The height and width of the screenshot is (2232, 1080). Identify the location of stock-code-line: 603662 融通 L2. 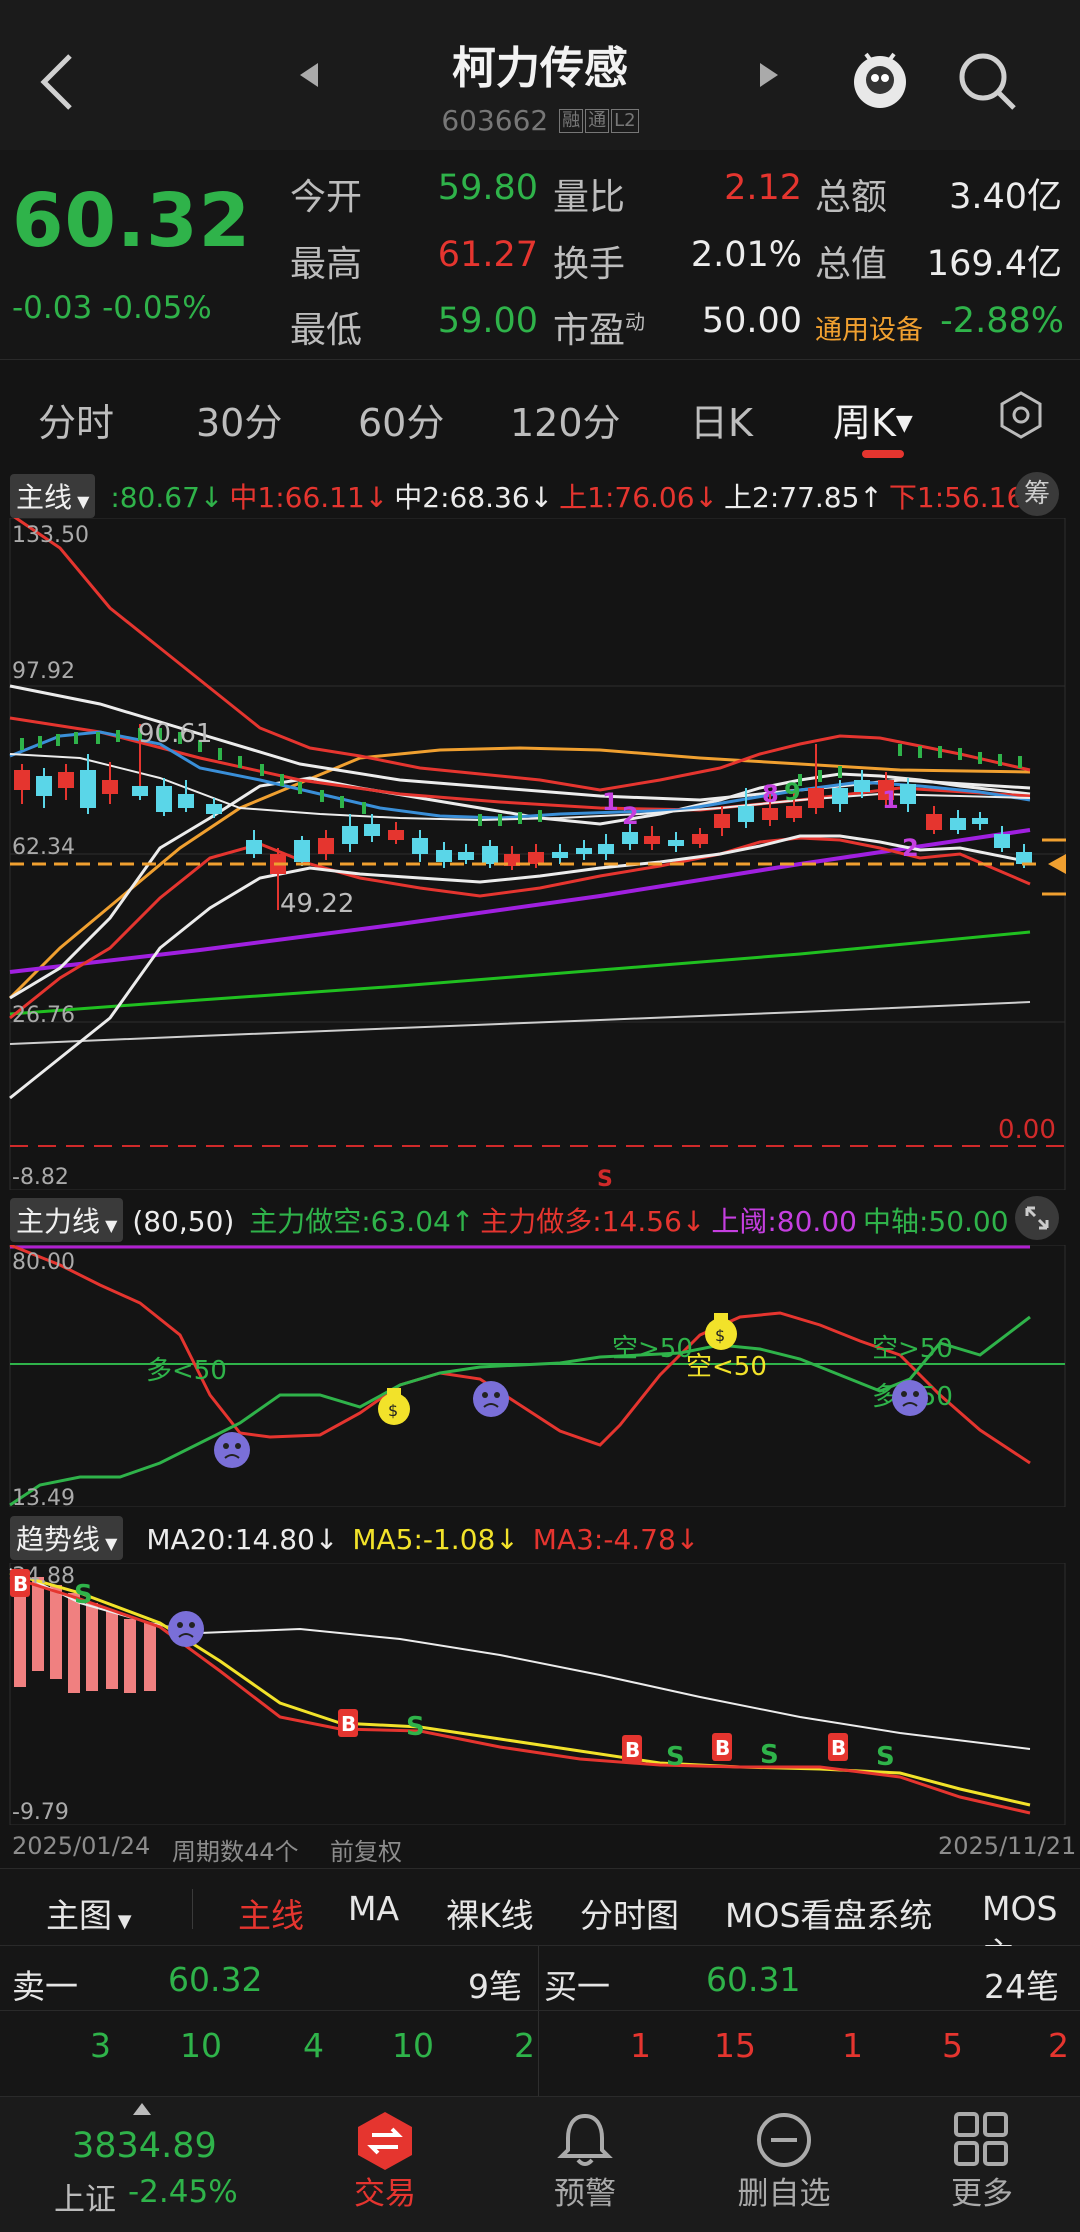
(540, 120).